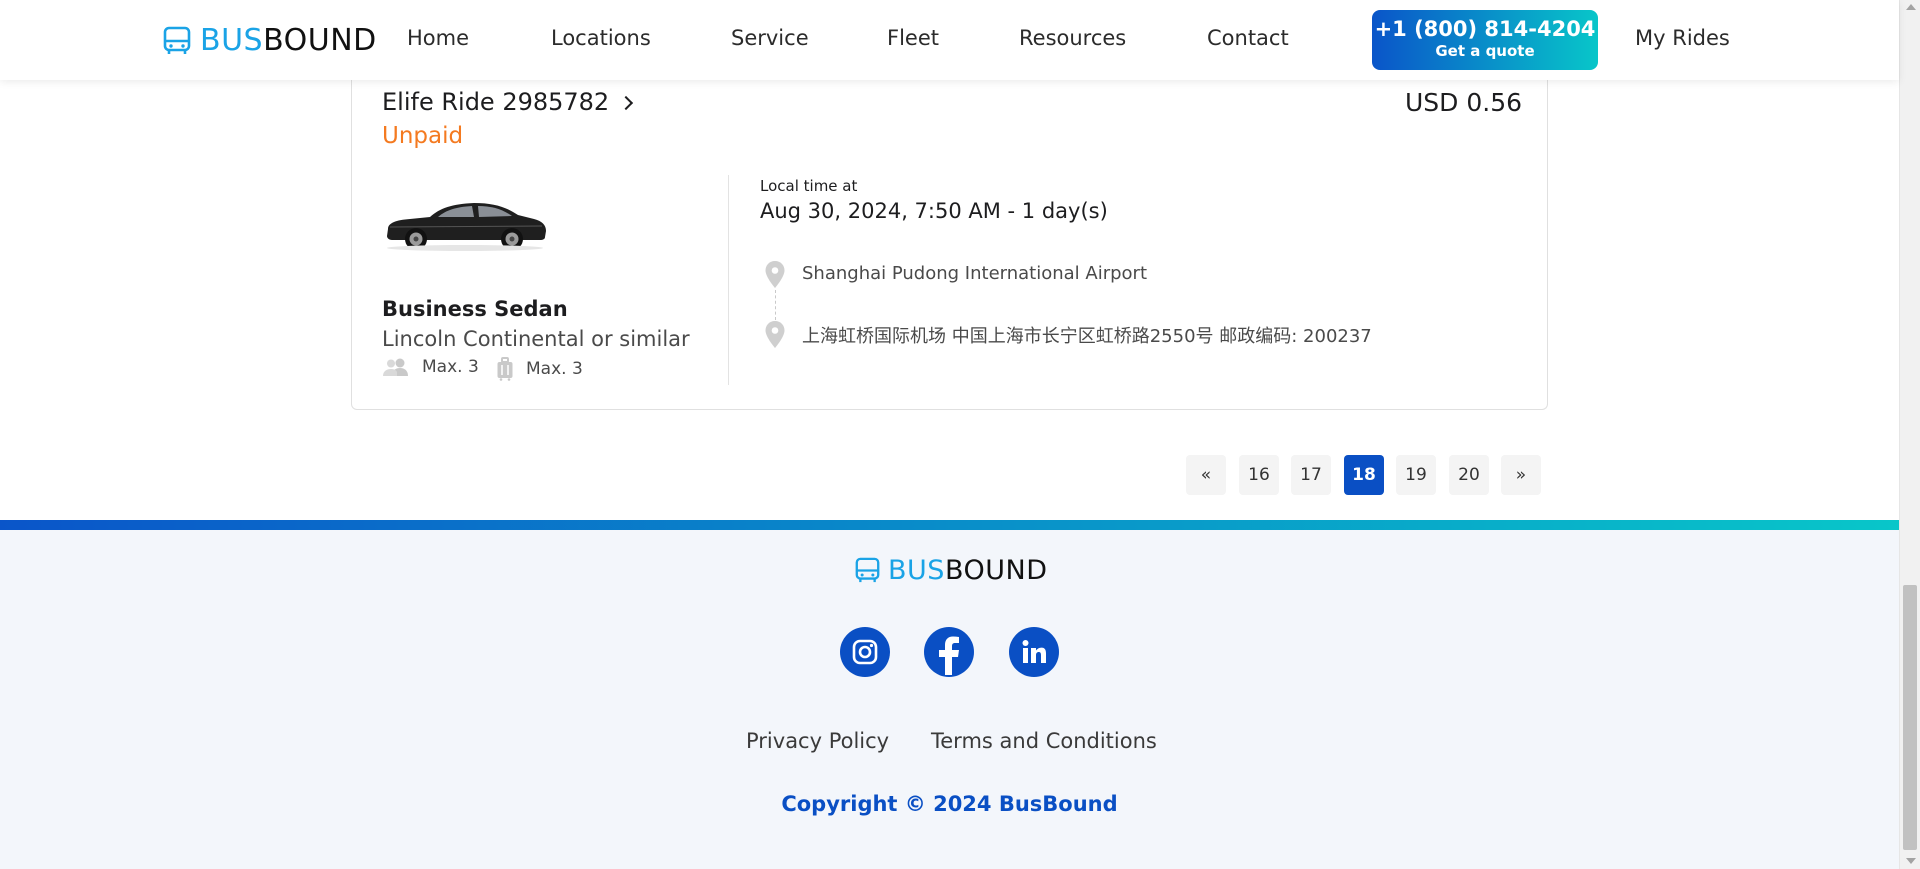 The height and width of the screenshot is (869, 1920). I want to click on card-divider, so click(728, 280).